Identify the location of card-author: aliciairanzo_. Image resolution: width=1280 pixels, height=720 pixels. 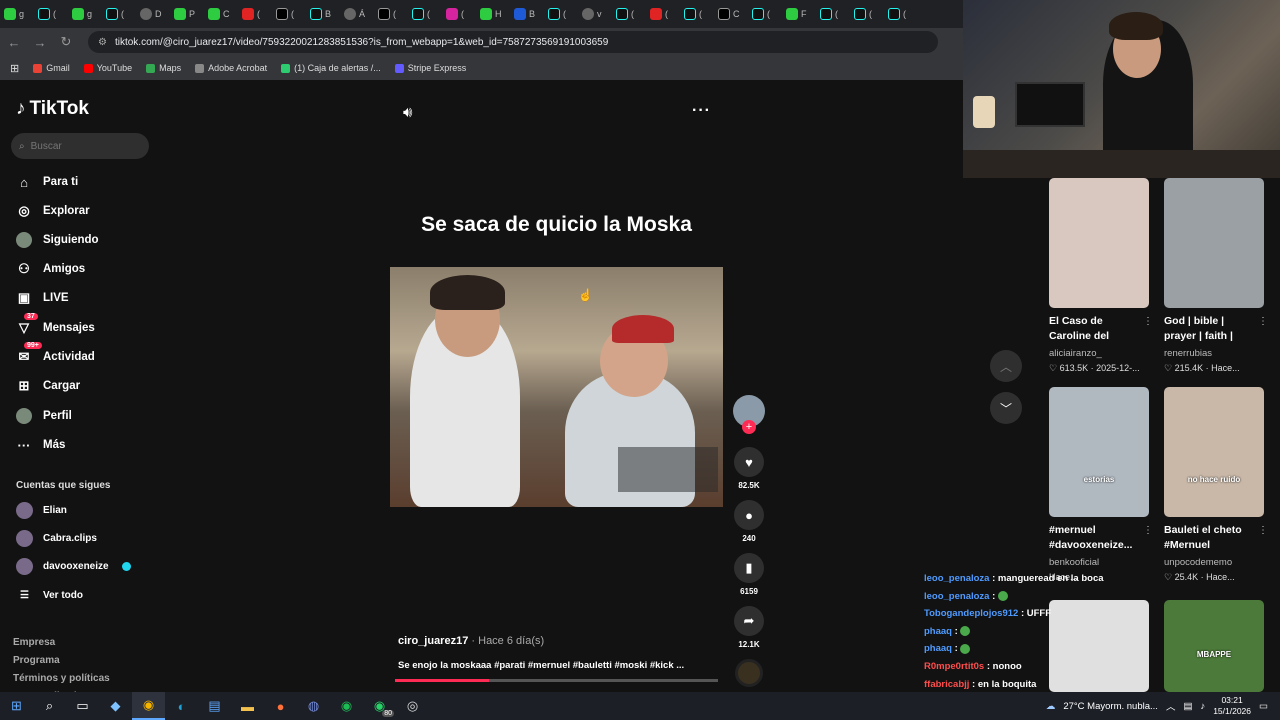
(1099, 353).